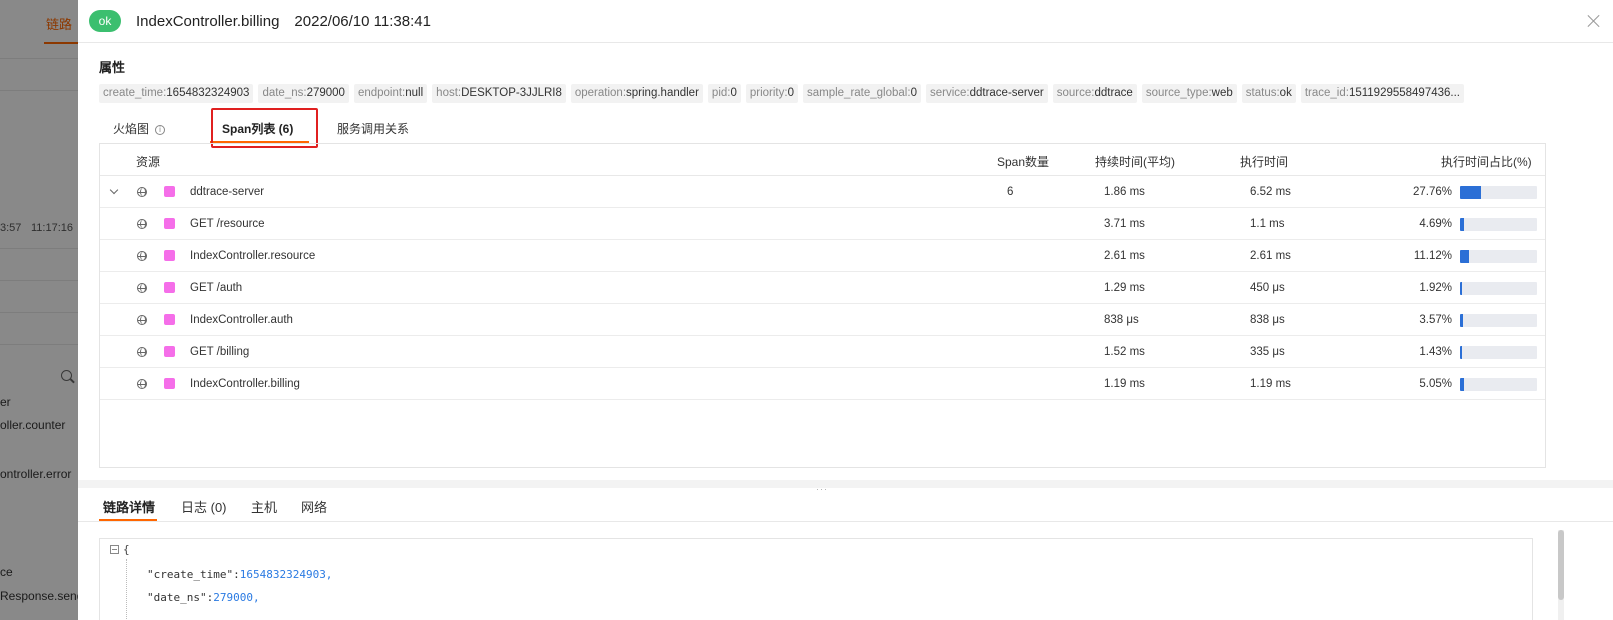 The height and width of the screenshot is (620, 1613). Describe the element at coordinates (858, 93) in the screenshot. I see `attribute-key: sample_rate_global:` at that location.